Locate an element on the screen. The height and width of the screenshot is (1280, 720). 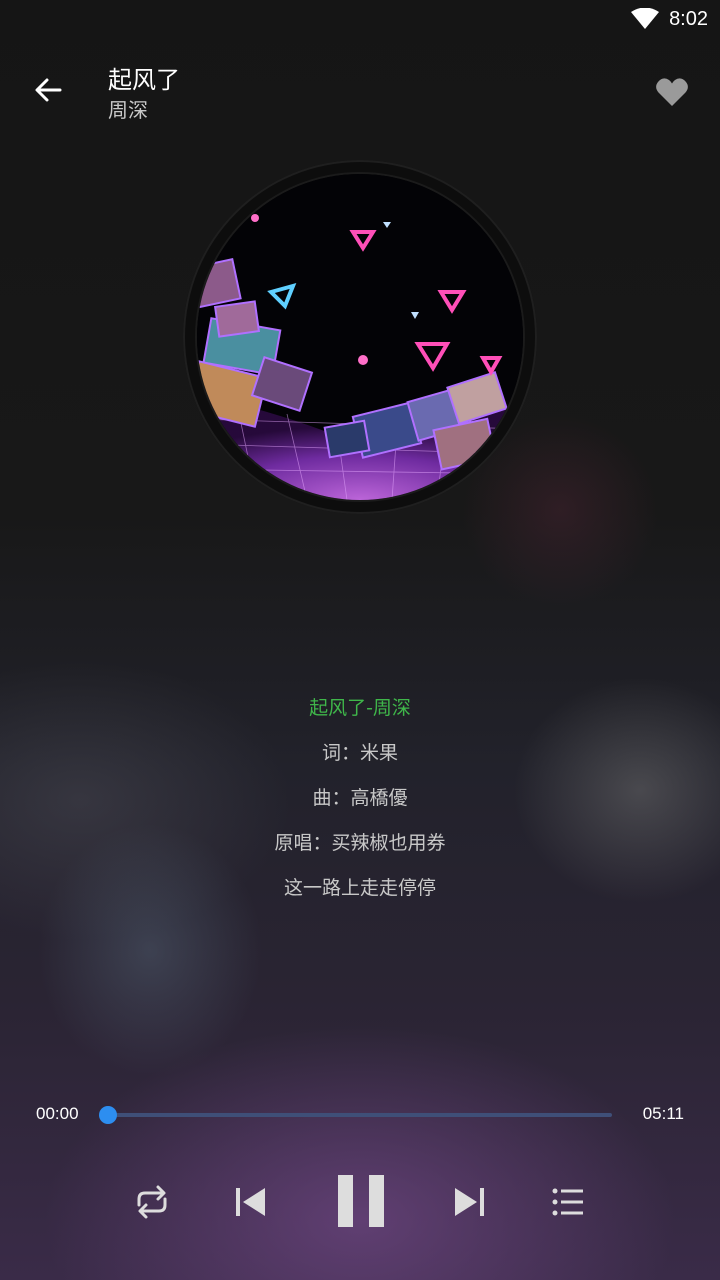
next-button is located at coordinates (470, 1202).